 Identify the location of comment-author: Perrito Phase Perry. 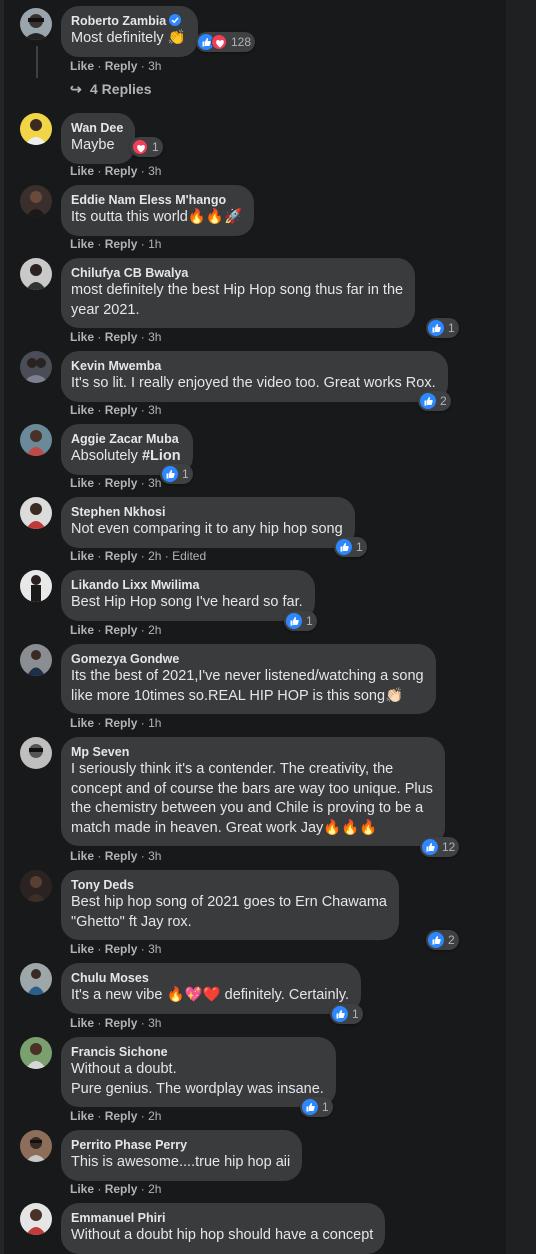
(180, 1145).